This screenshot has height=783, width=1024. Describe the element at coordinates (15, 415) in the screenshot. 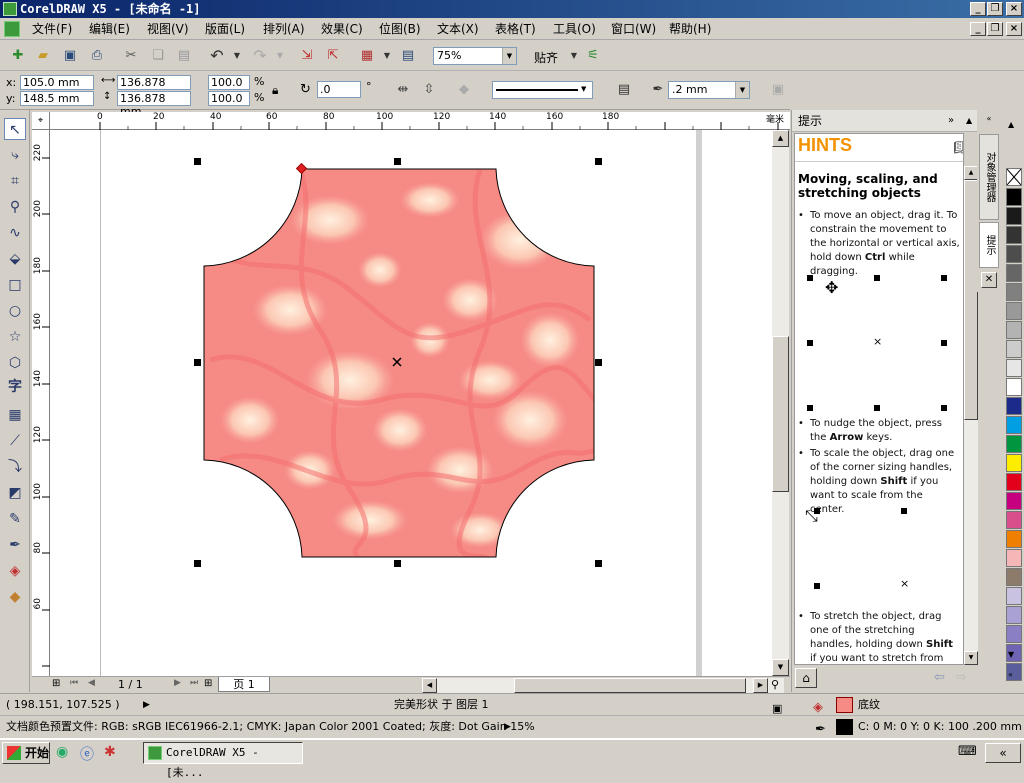

I see `table-tool-icon: ▦` at that location.